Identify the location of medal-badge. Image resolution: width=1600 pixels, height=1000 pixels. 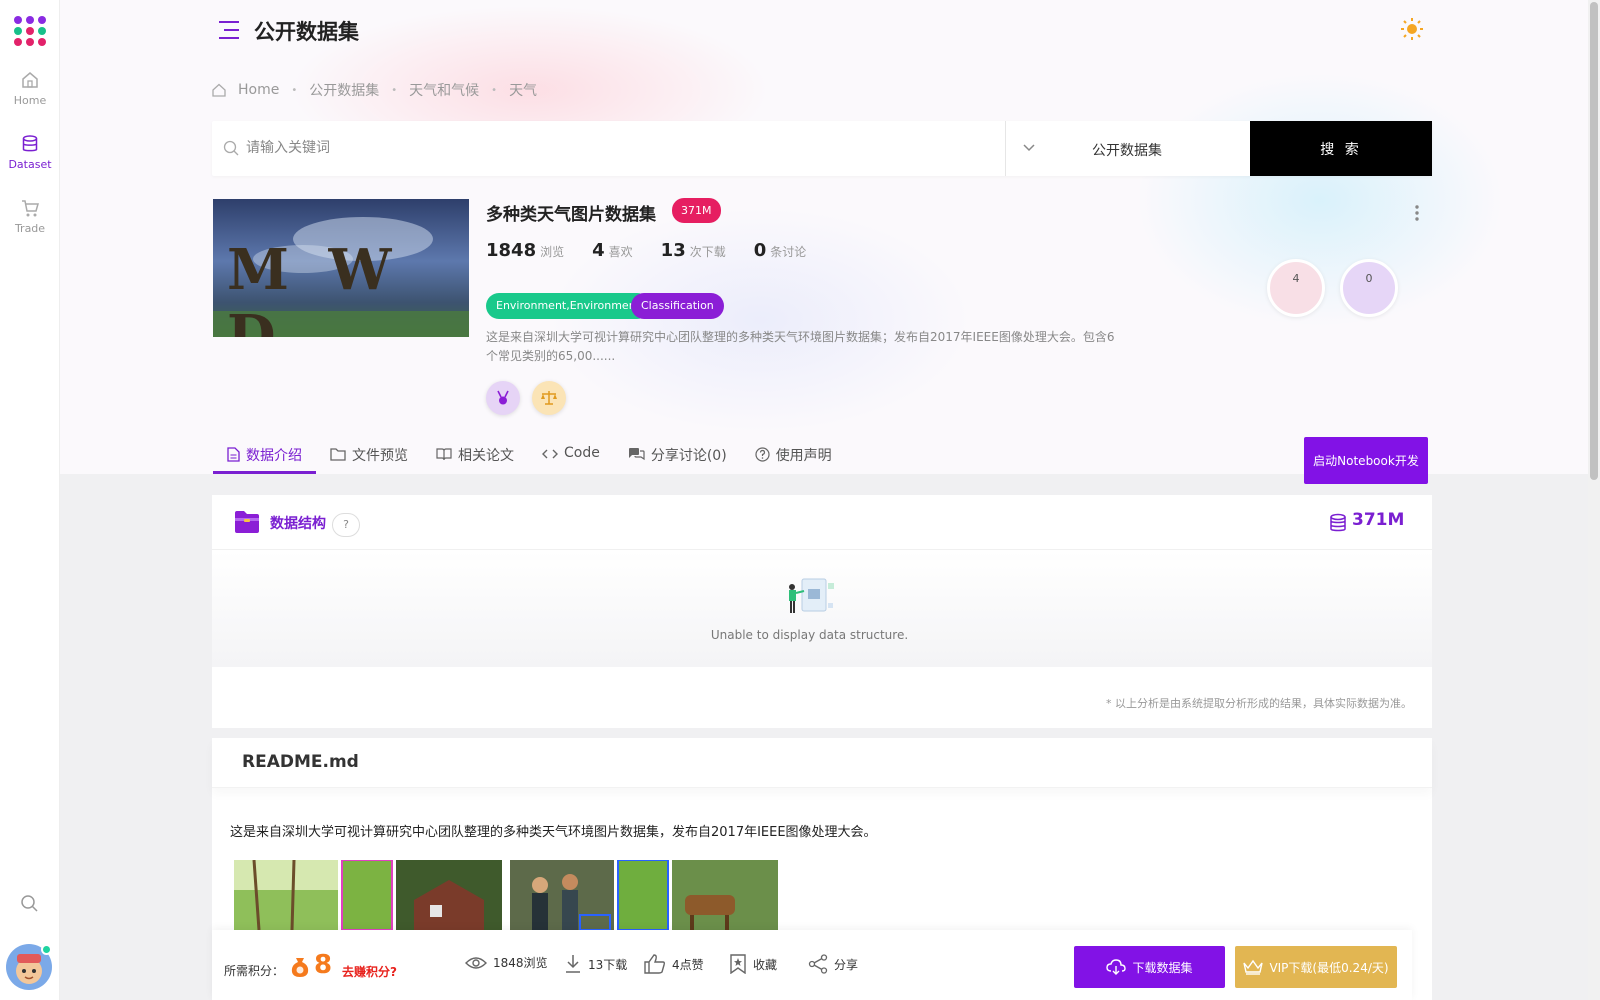
(503, 398).